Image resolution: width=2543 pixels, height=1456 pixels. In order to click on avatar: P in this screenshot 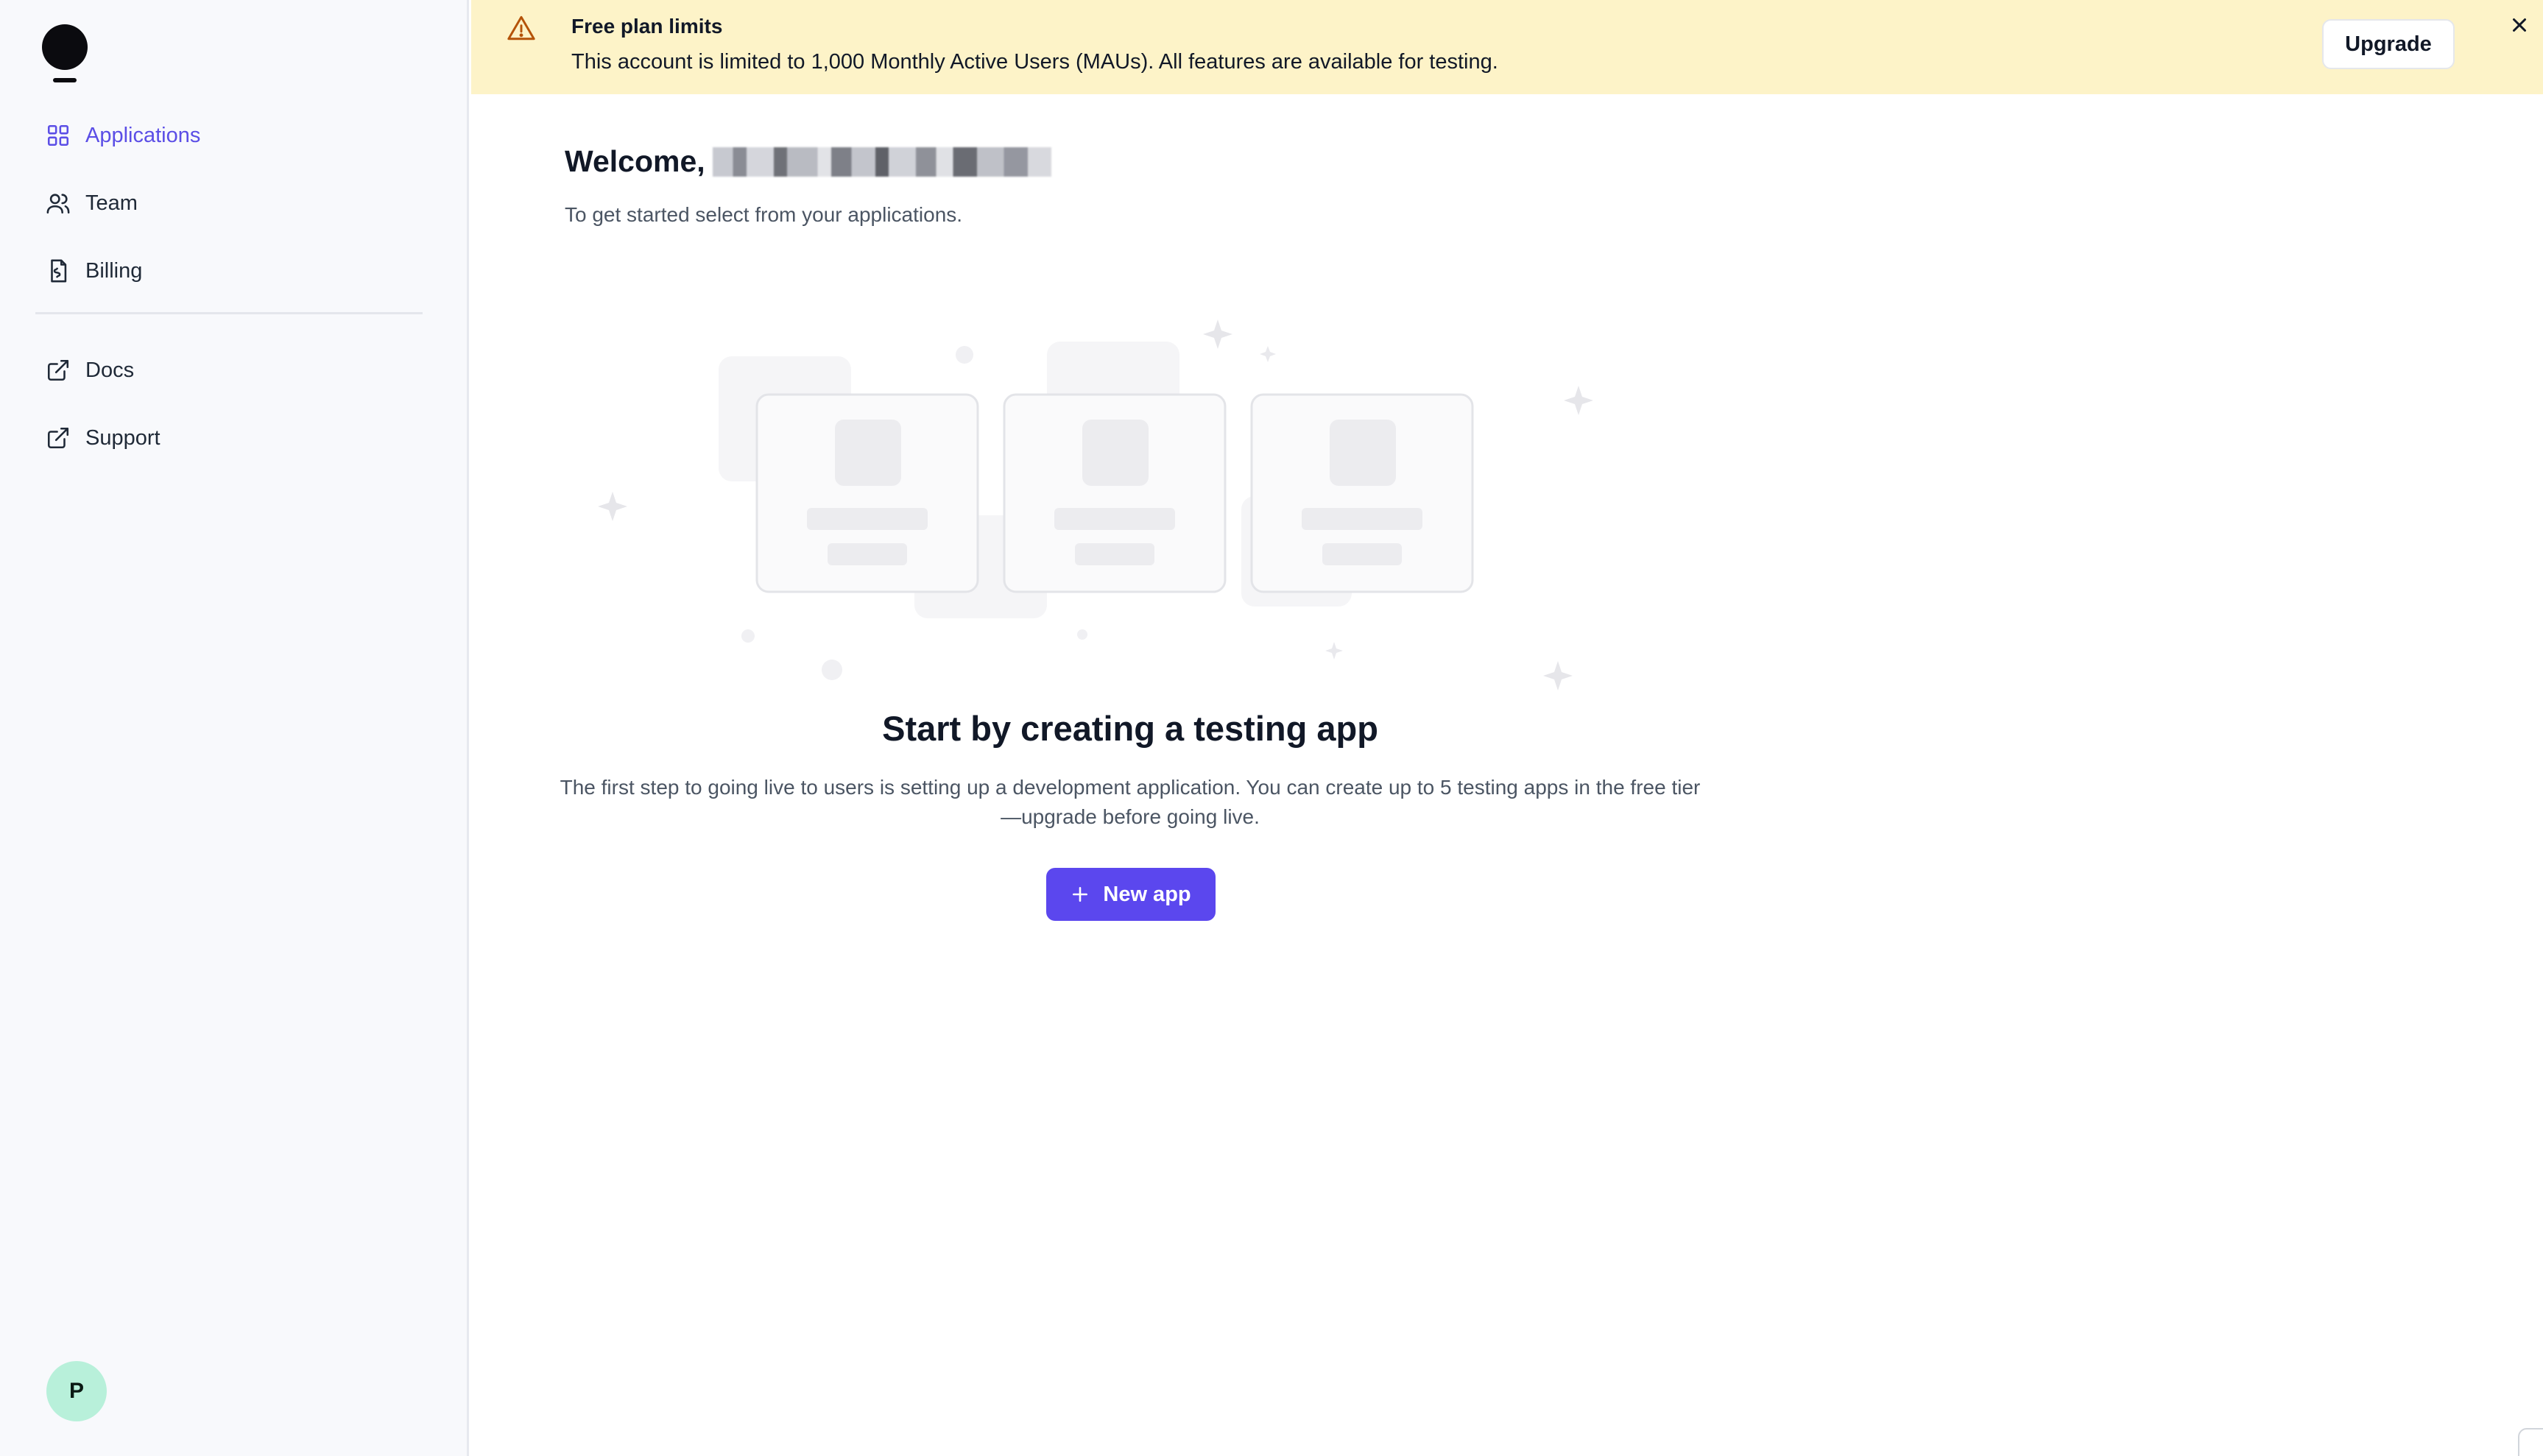, I will do `click(76, 1391)`.